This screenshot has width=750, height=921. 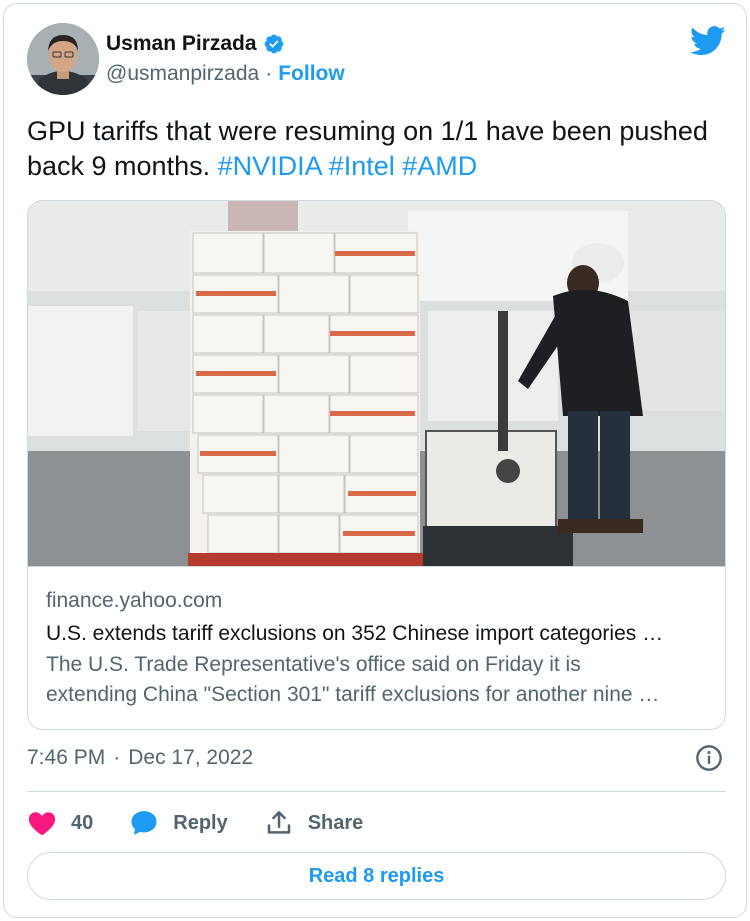 I want to click on speech-bubble-icon, so click(x=144, y=823).